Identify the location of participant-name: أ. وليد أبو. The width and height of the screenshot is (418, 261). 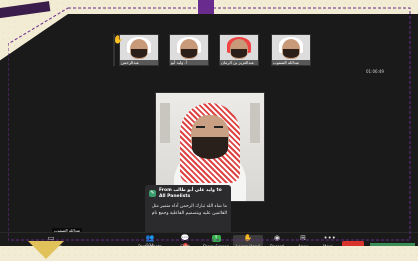
(189, 62).